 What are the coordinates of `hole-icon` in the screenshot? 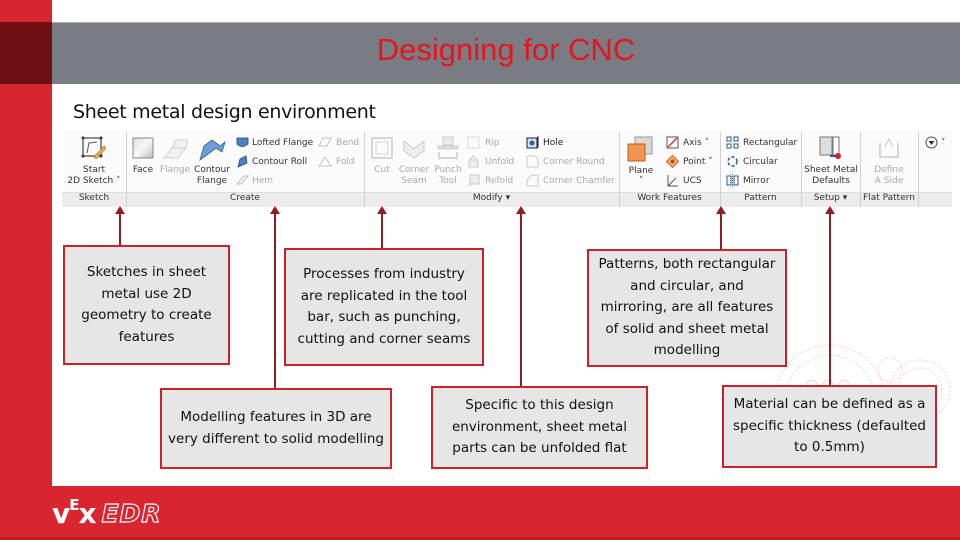 It's located at (532, 142).